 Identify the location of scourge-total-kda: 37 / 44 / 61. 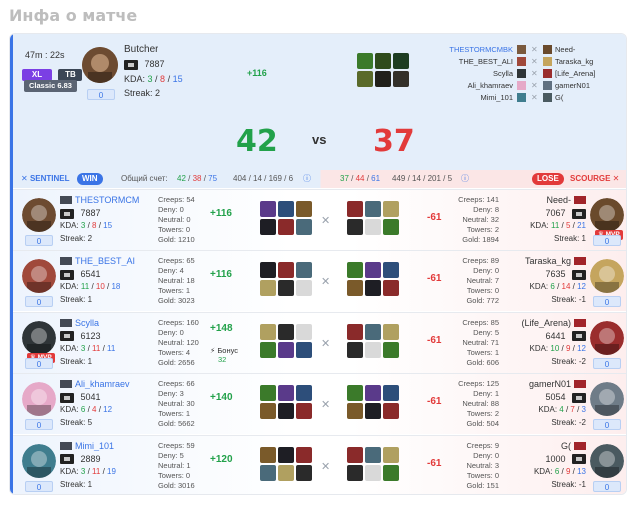
(360, 178).